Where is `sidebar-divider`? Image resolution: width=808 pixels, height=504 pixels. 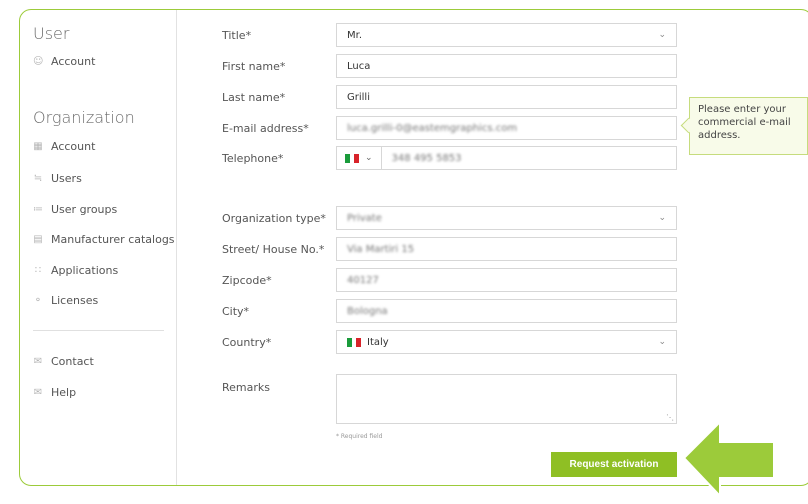 sidebar-divider is located at coordinates (176, 247).